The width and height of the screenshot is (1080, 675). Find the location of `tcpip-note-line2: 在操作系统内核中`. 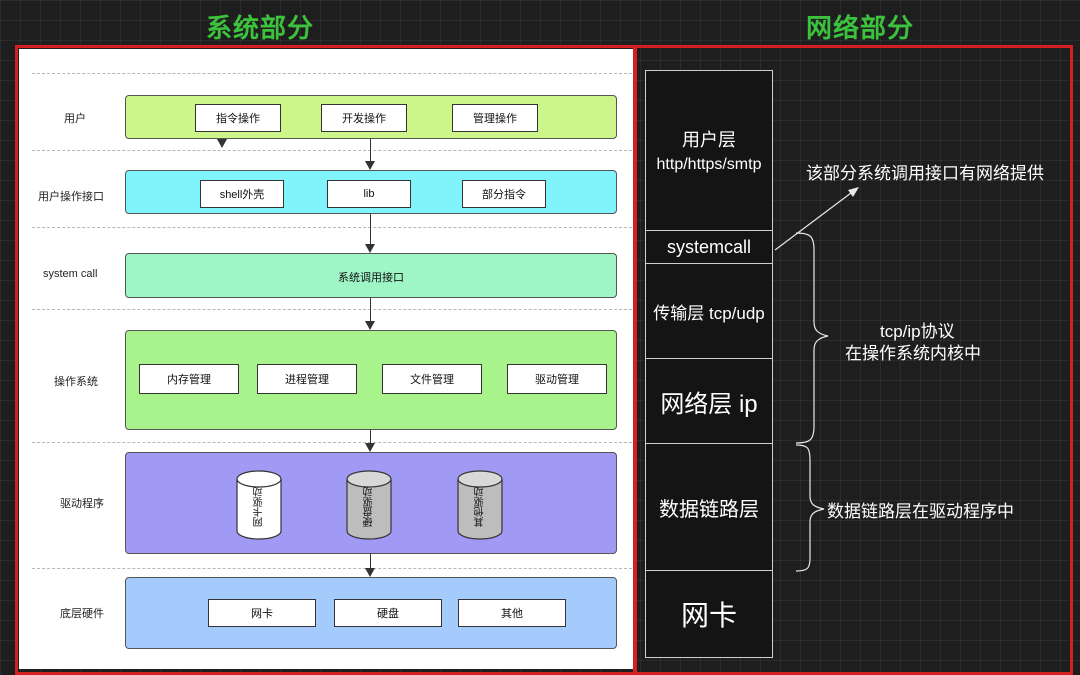

tcpip-note-line2: 在操作系统内核中 is located at coordinates (913, 353).